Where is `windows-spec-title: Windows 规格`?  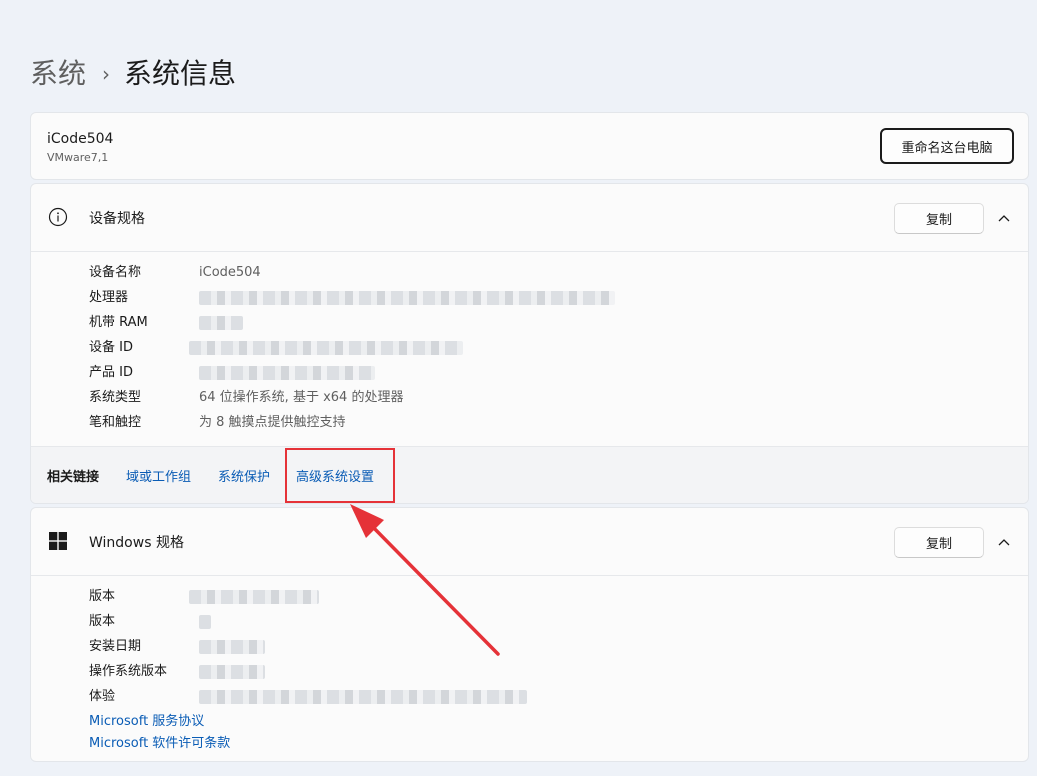
windows-spec-title: Windows 规格 is located at coordinates (136, 543).